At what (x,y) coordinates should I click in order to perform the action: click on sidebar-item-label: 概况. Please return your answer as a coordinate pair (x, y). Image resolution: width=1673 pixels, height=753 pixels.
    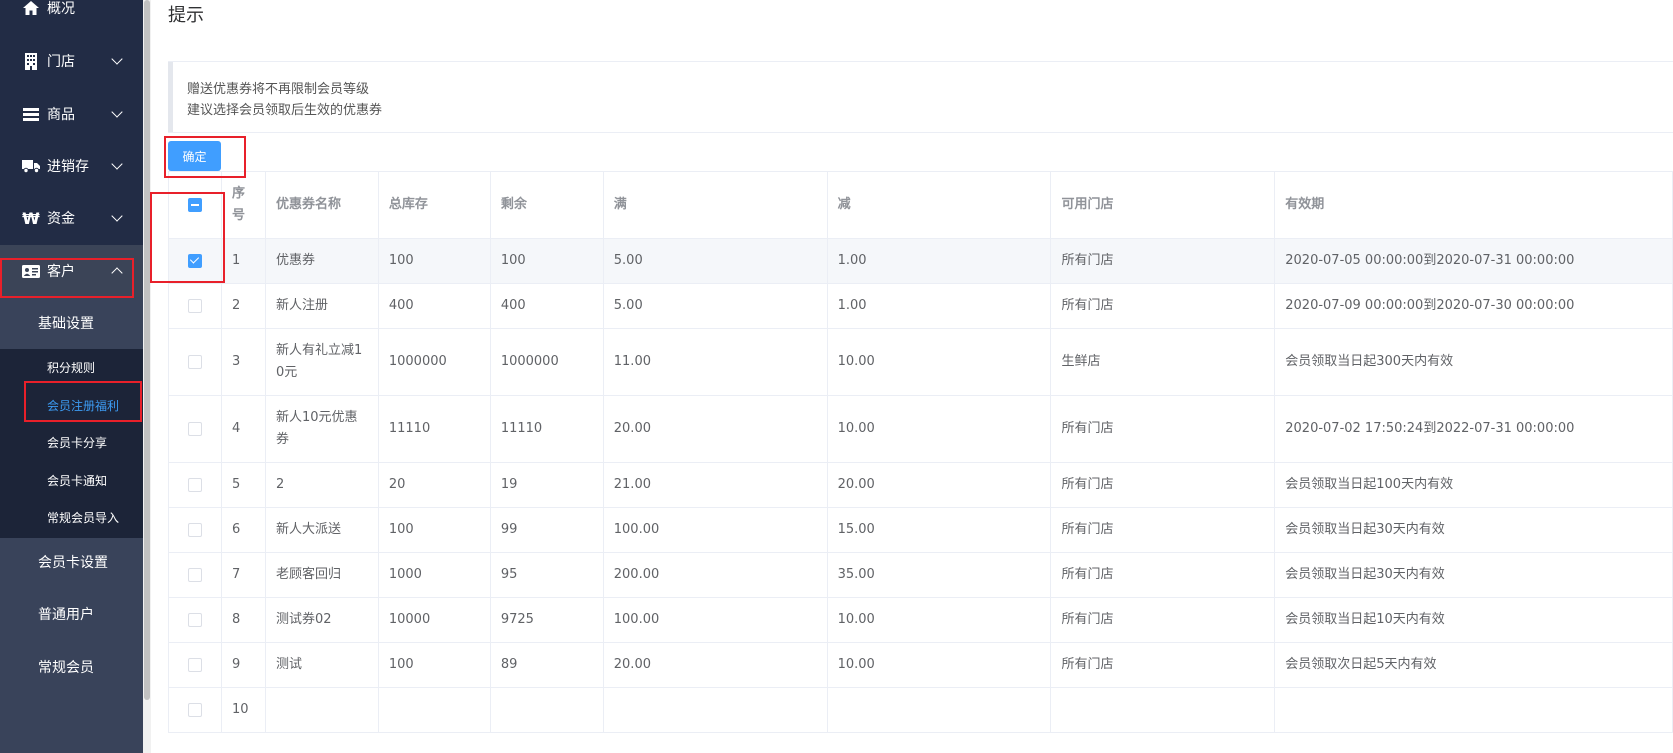
    Looking at the image, I should click on (61, 9).